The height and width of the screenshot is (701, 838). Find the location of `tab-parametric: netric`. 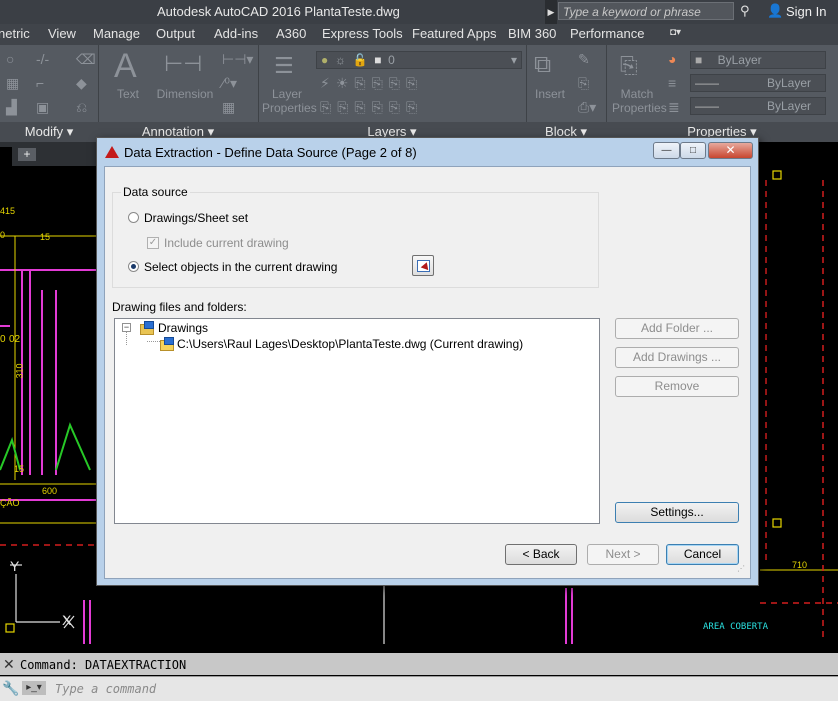

tab-parametric: netric is located at coordinates (15, 33).